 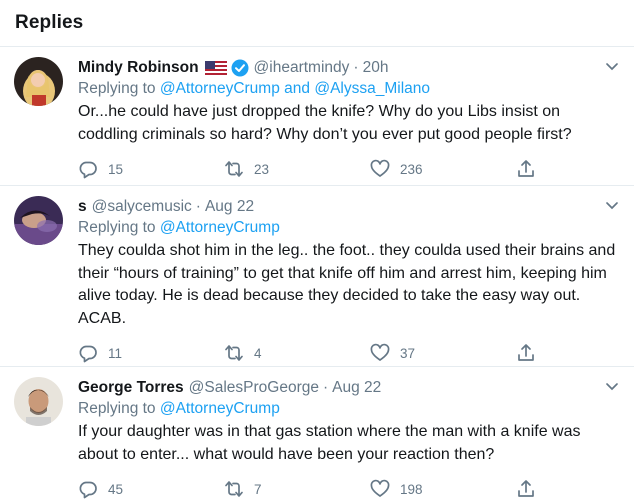 I want to click on like-button: 37, so click(x=443, y=353).